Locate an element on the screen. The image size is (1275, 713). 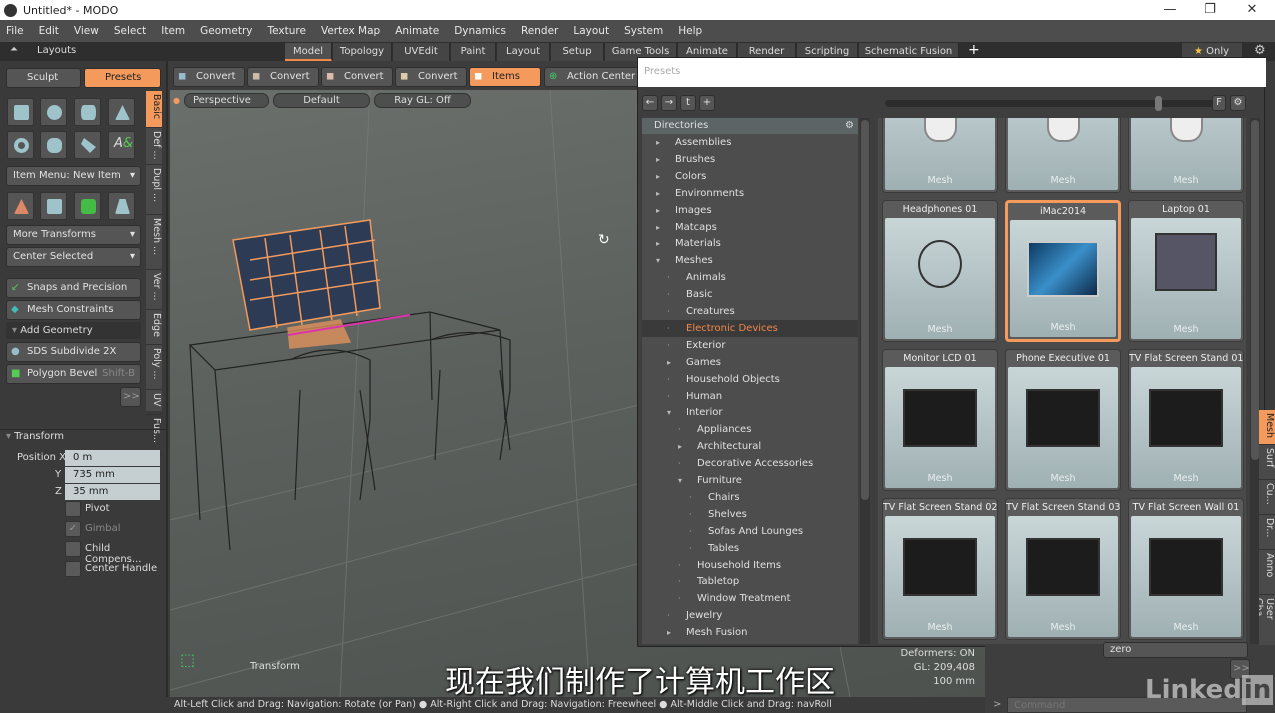
directory-item: · Tables is located at coordinates (750, 548).